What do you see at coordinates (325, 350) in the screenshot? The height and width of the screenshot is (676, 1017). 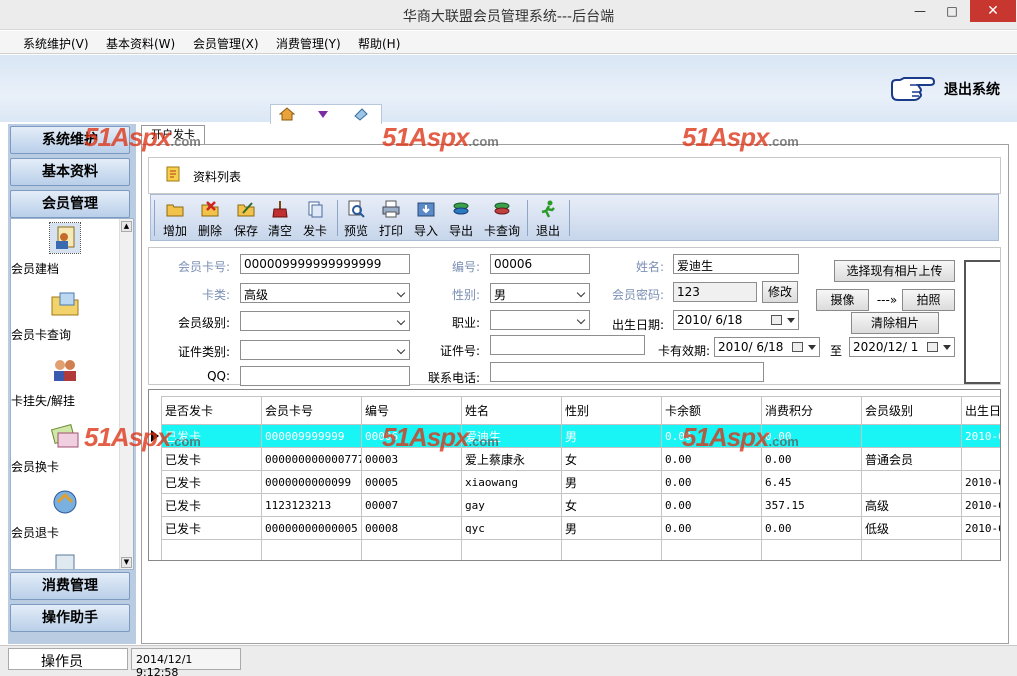 I see `id-type-select` at bounding box center [325, 350].